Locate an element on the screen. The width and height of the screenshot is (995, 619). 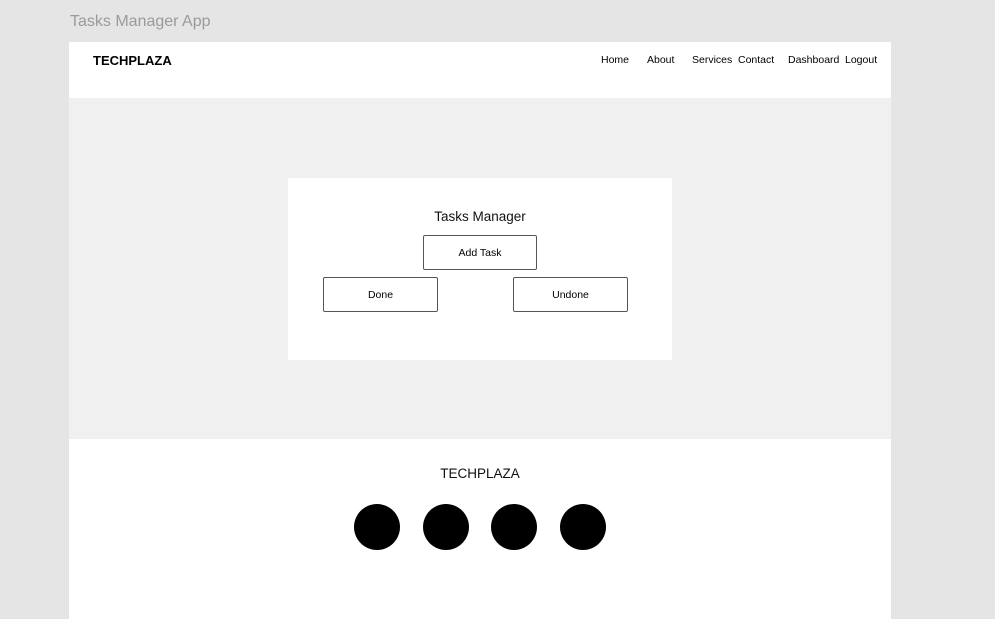
footer-brand: TECHPLAZA is located at coordinates (480, 473).